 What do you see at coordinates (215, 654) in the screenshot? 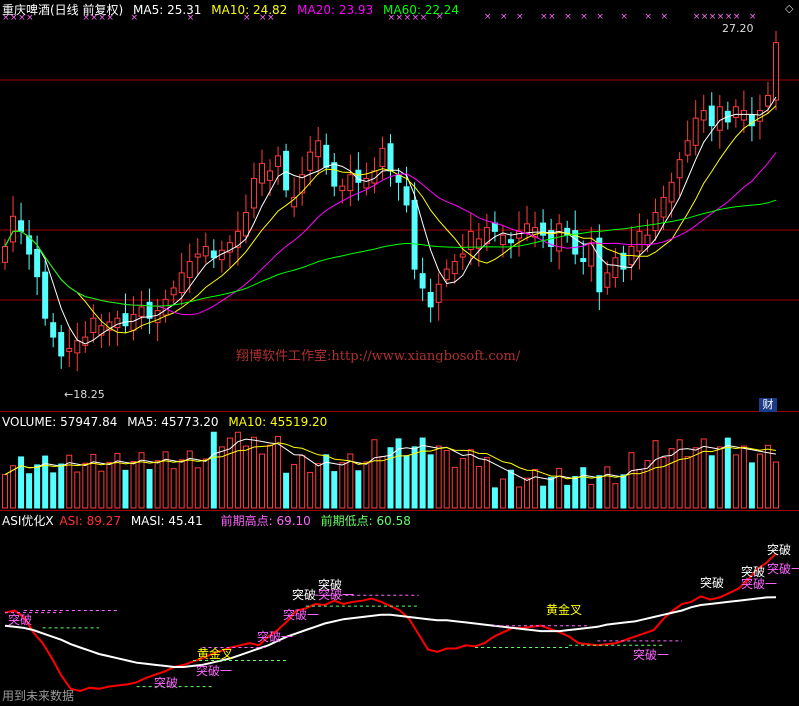
I see `signal-label: 黄金叉` at bounding box center [215, 654].